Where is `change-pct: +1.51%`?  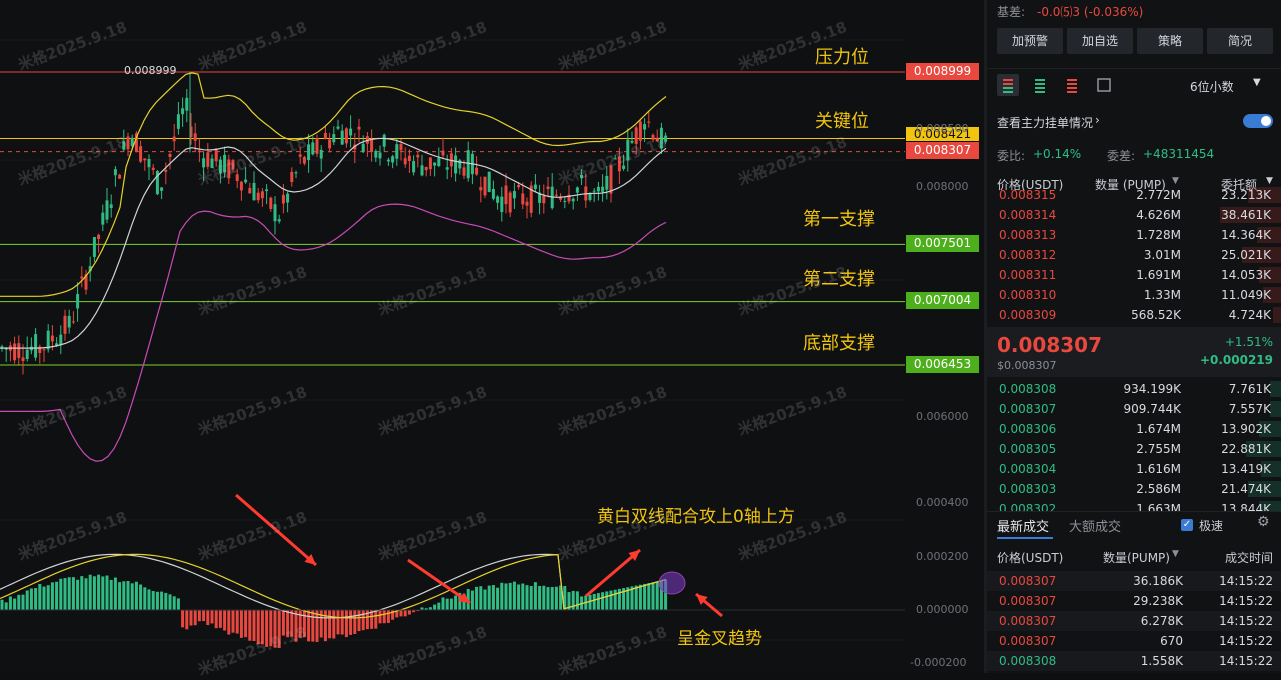
change-pct: +1.51% is located at coordinates (1248, 342).